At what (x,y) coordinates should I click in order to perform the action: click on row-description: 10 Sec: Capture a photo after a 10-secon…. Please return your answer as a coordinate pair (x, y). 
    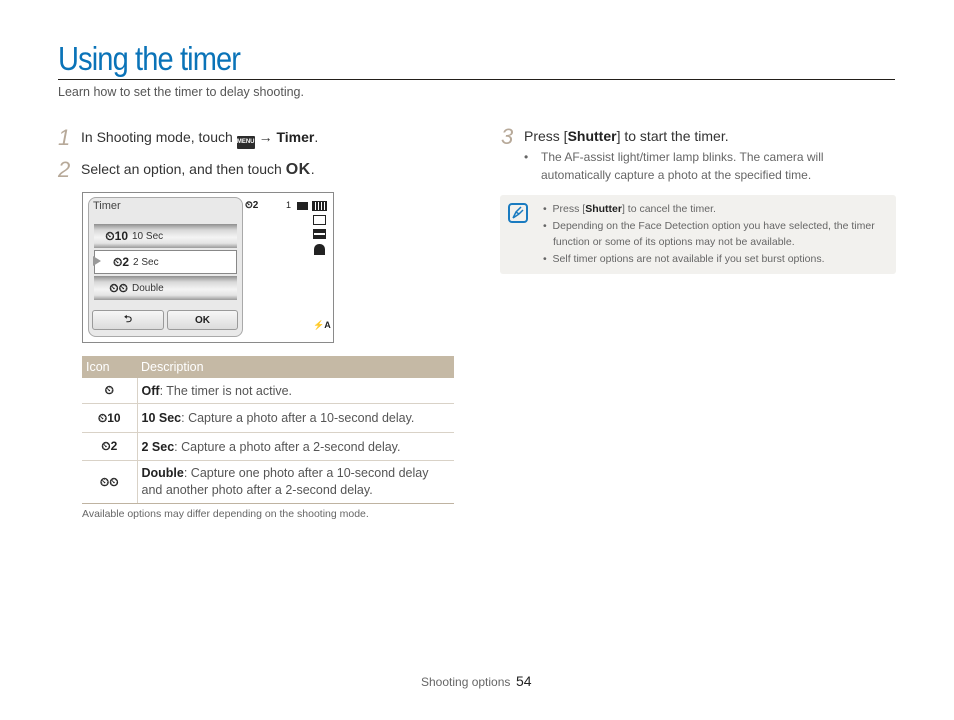
    Looking at the image, I should click on (295, 418).